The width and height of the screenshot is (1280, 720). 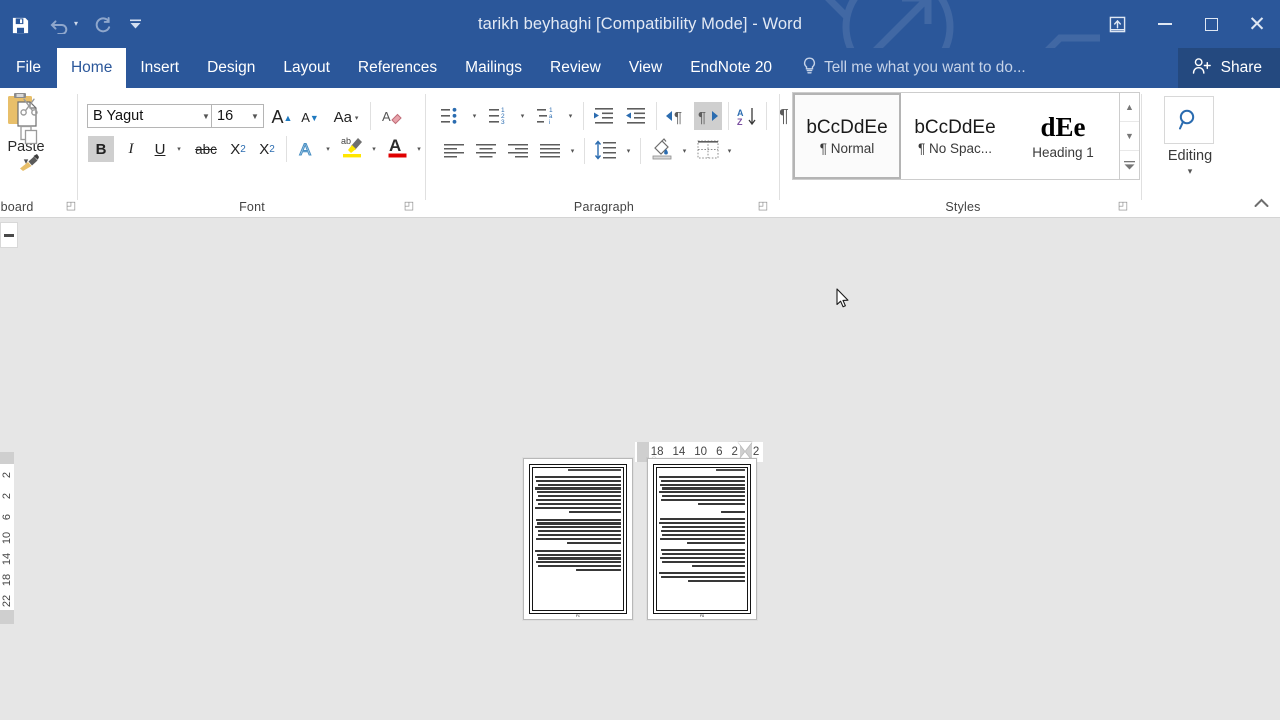 What do you see at coordinates (282, 117) in the screenshot?
I see `grow-font-button: A ▲` at bounding box center [282, 117].